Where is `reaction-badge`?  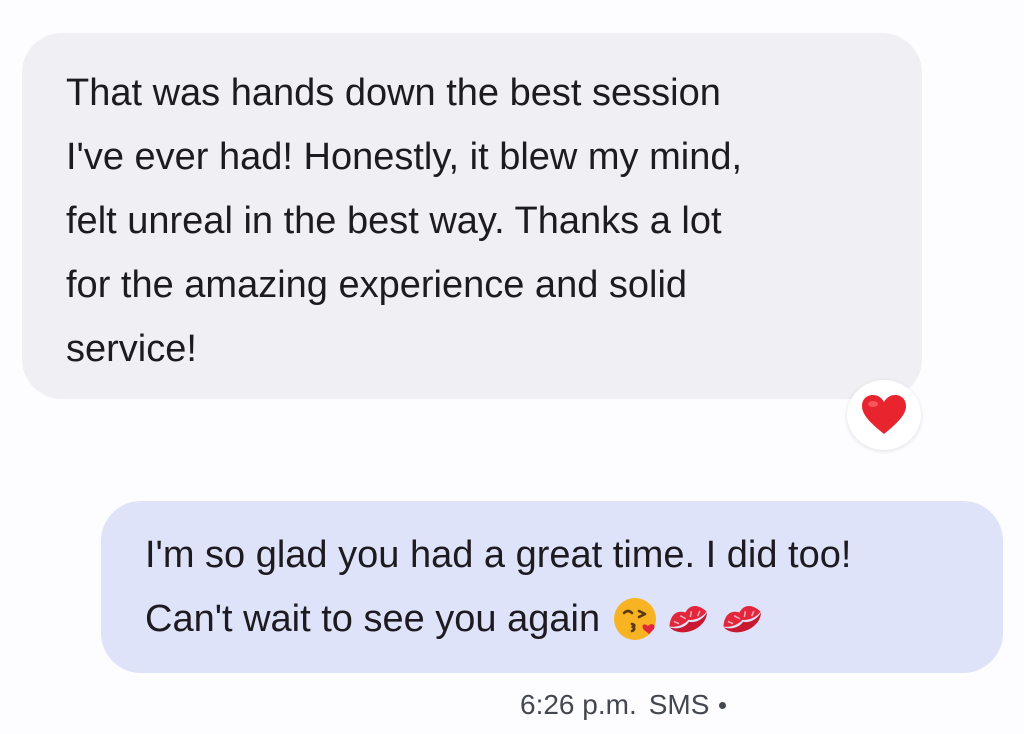 reaction-badge is located at coordinates (884, 415).